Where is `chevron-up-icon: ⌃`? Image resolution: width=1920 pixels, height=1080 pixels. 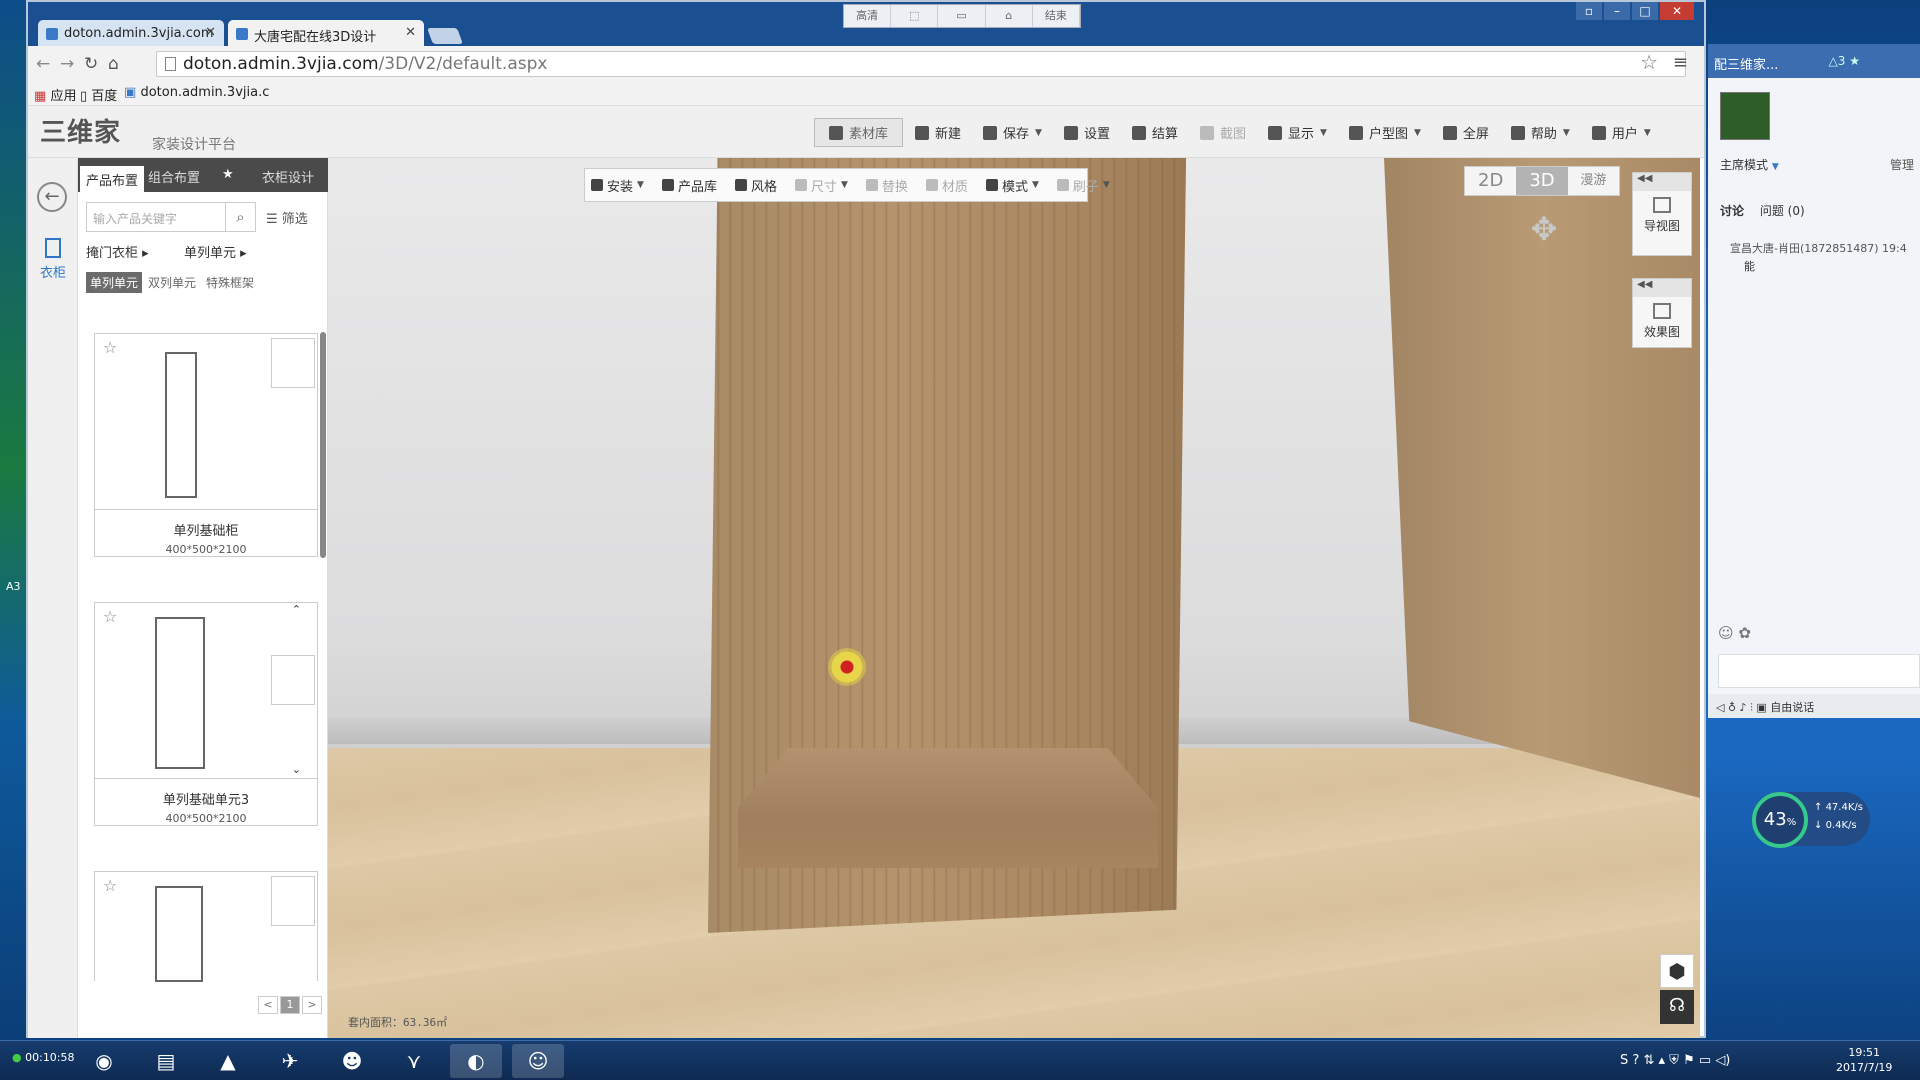
chevron-up-icon: ⌃ is located at coordinates (296, 609).